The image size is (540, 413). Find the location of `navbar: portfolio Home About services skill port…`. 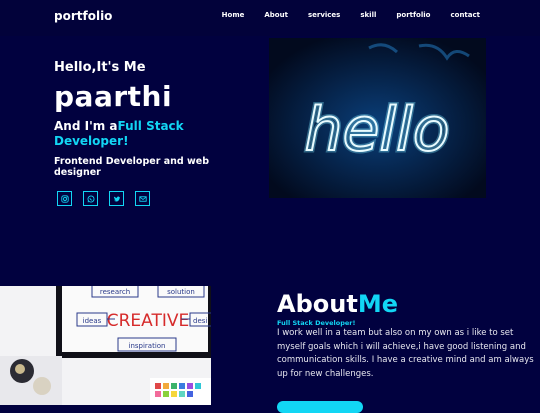

navbar: portfolio Home About services skill port… is located at coordinates (270, 18).